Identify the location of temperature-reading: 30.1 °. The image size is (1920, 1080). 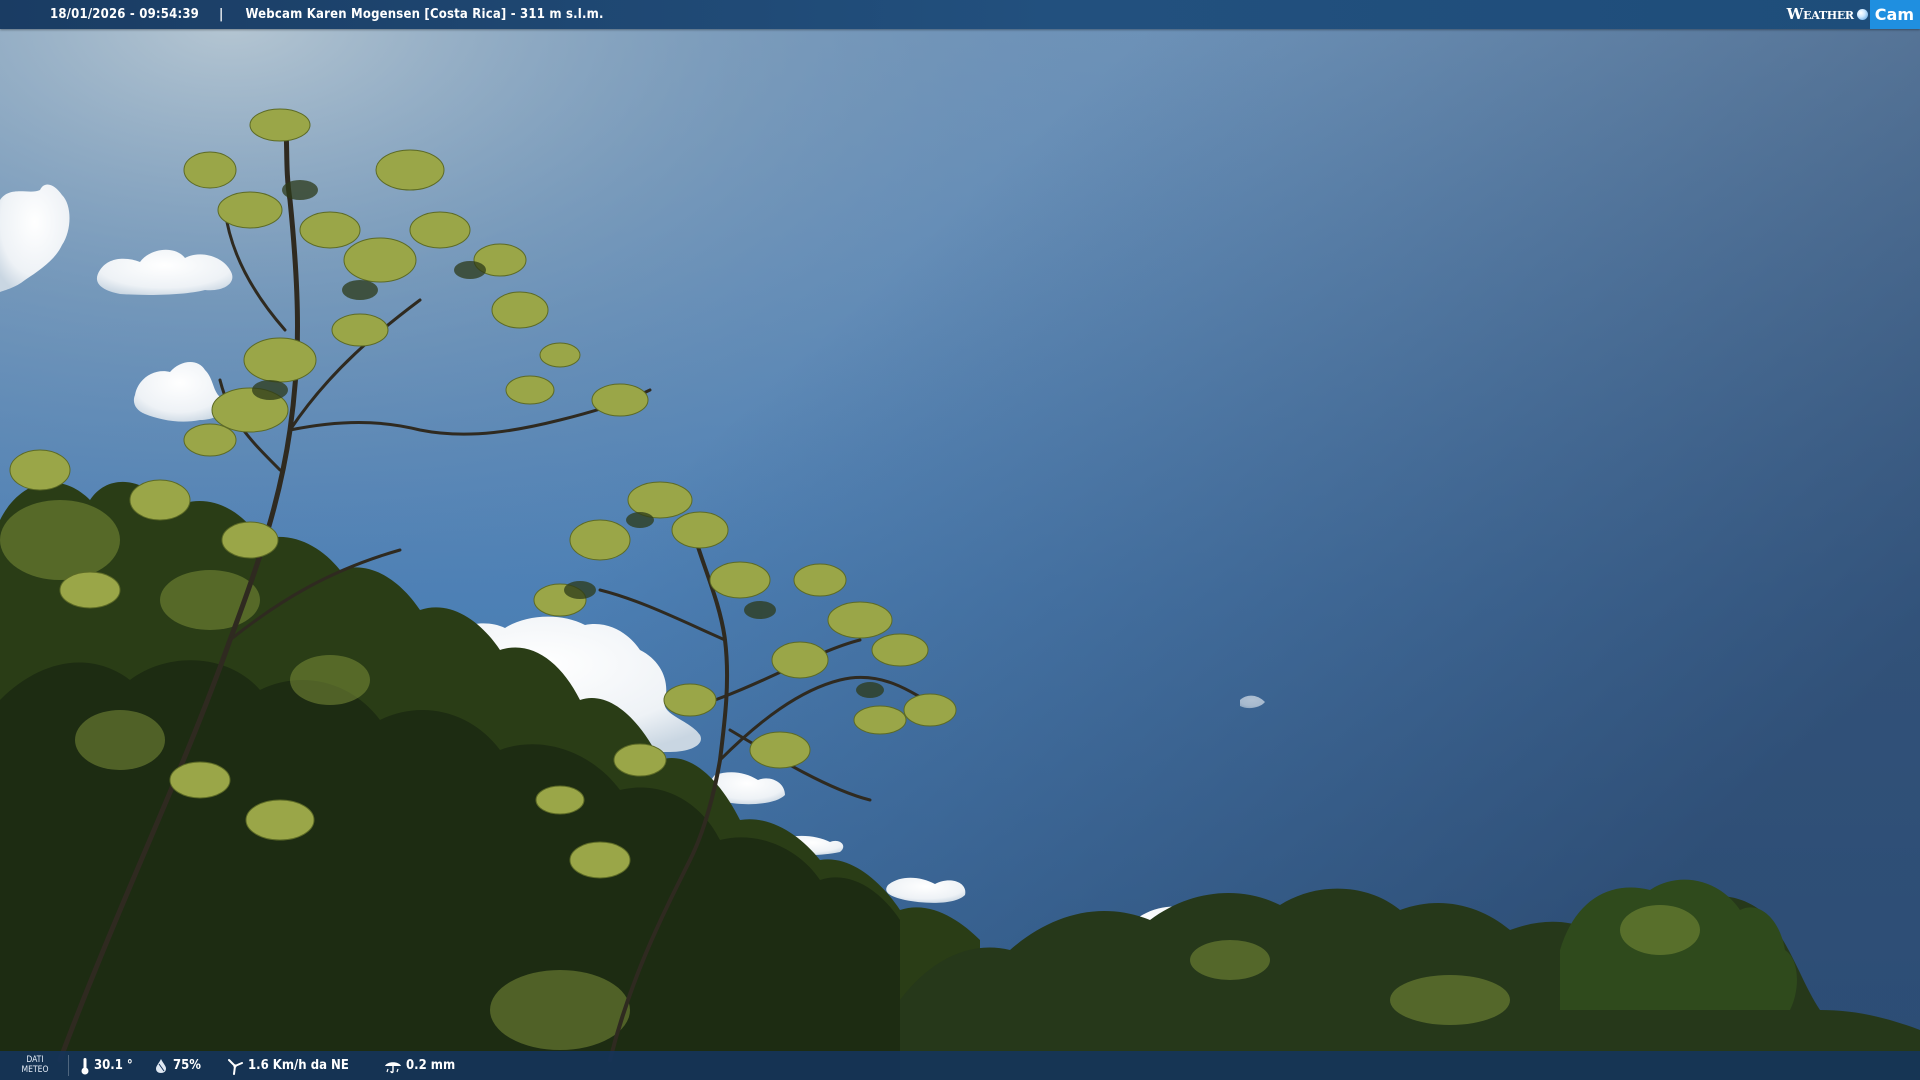
(106, 1065).